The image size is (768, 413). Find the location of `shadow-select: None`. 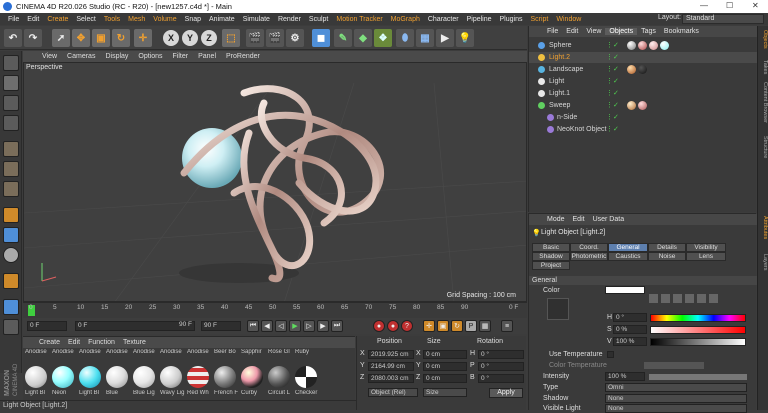

shadow-select: None is located at coordinates (676, 398).